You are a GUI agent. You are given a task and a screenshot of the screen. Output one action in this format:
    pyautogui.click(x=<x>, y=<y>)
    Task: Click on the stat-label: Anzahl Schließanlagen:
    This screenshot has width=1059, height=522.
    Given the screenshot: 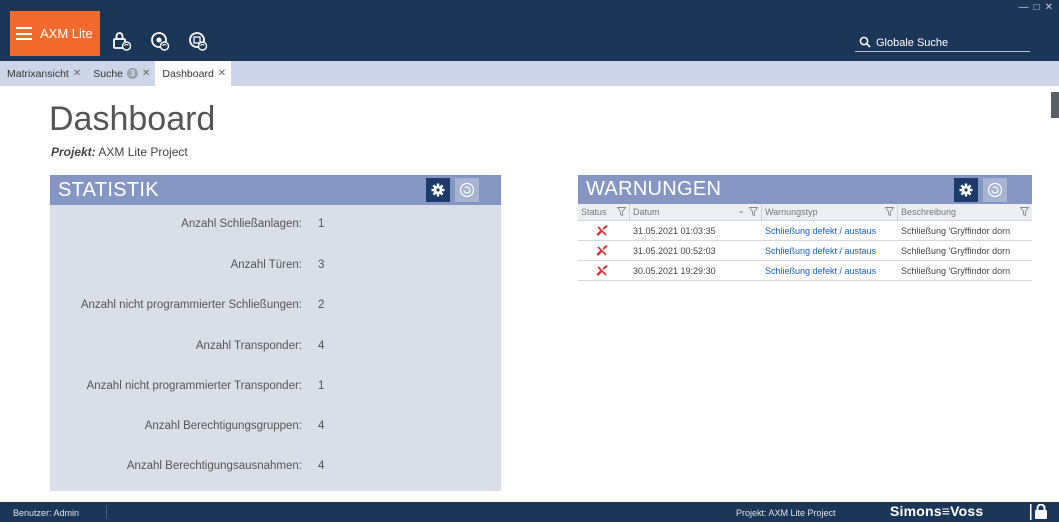 What is the action you would take?
    pyautogui.click(x=241, y=224)
    